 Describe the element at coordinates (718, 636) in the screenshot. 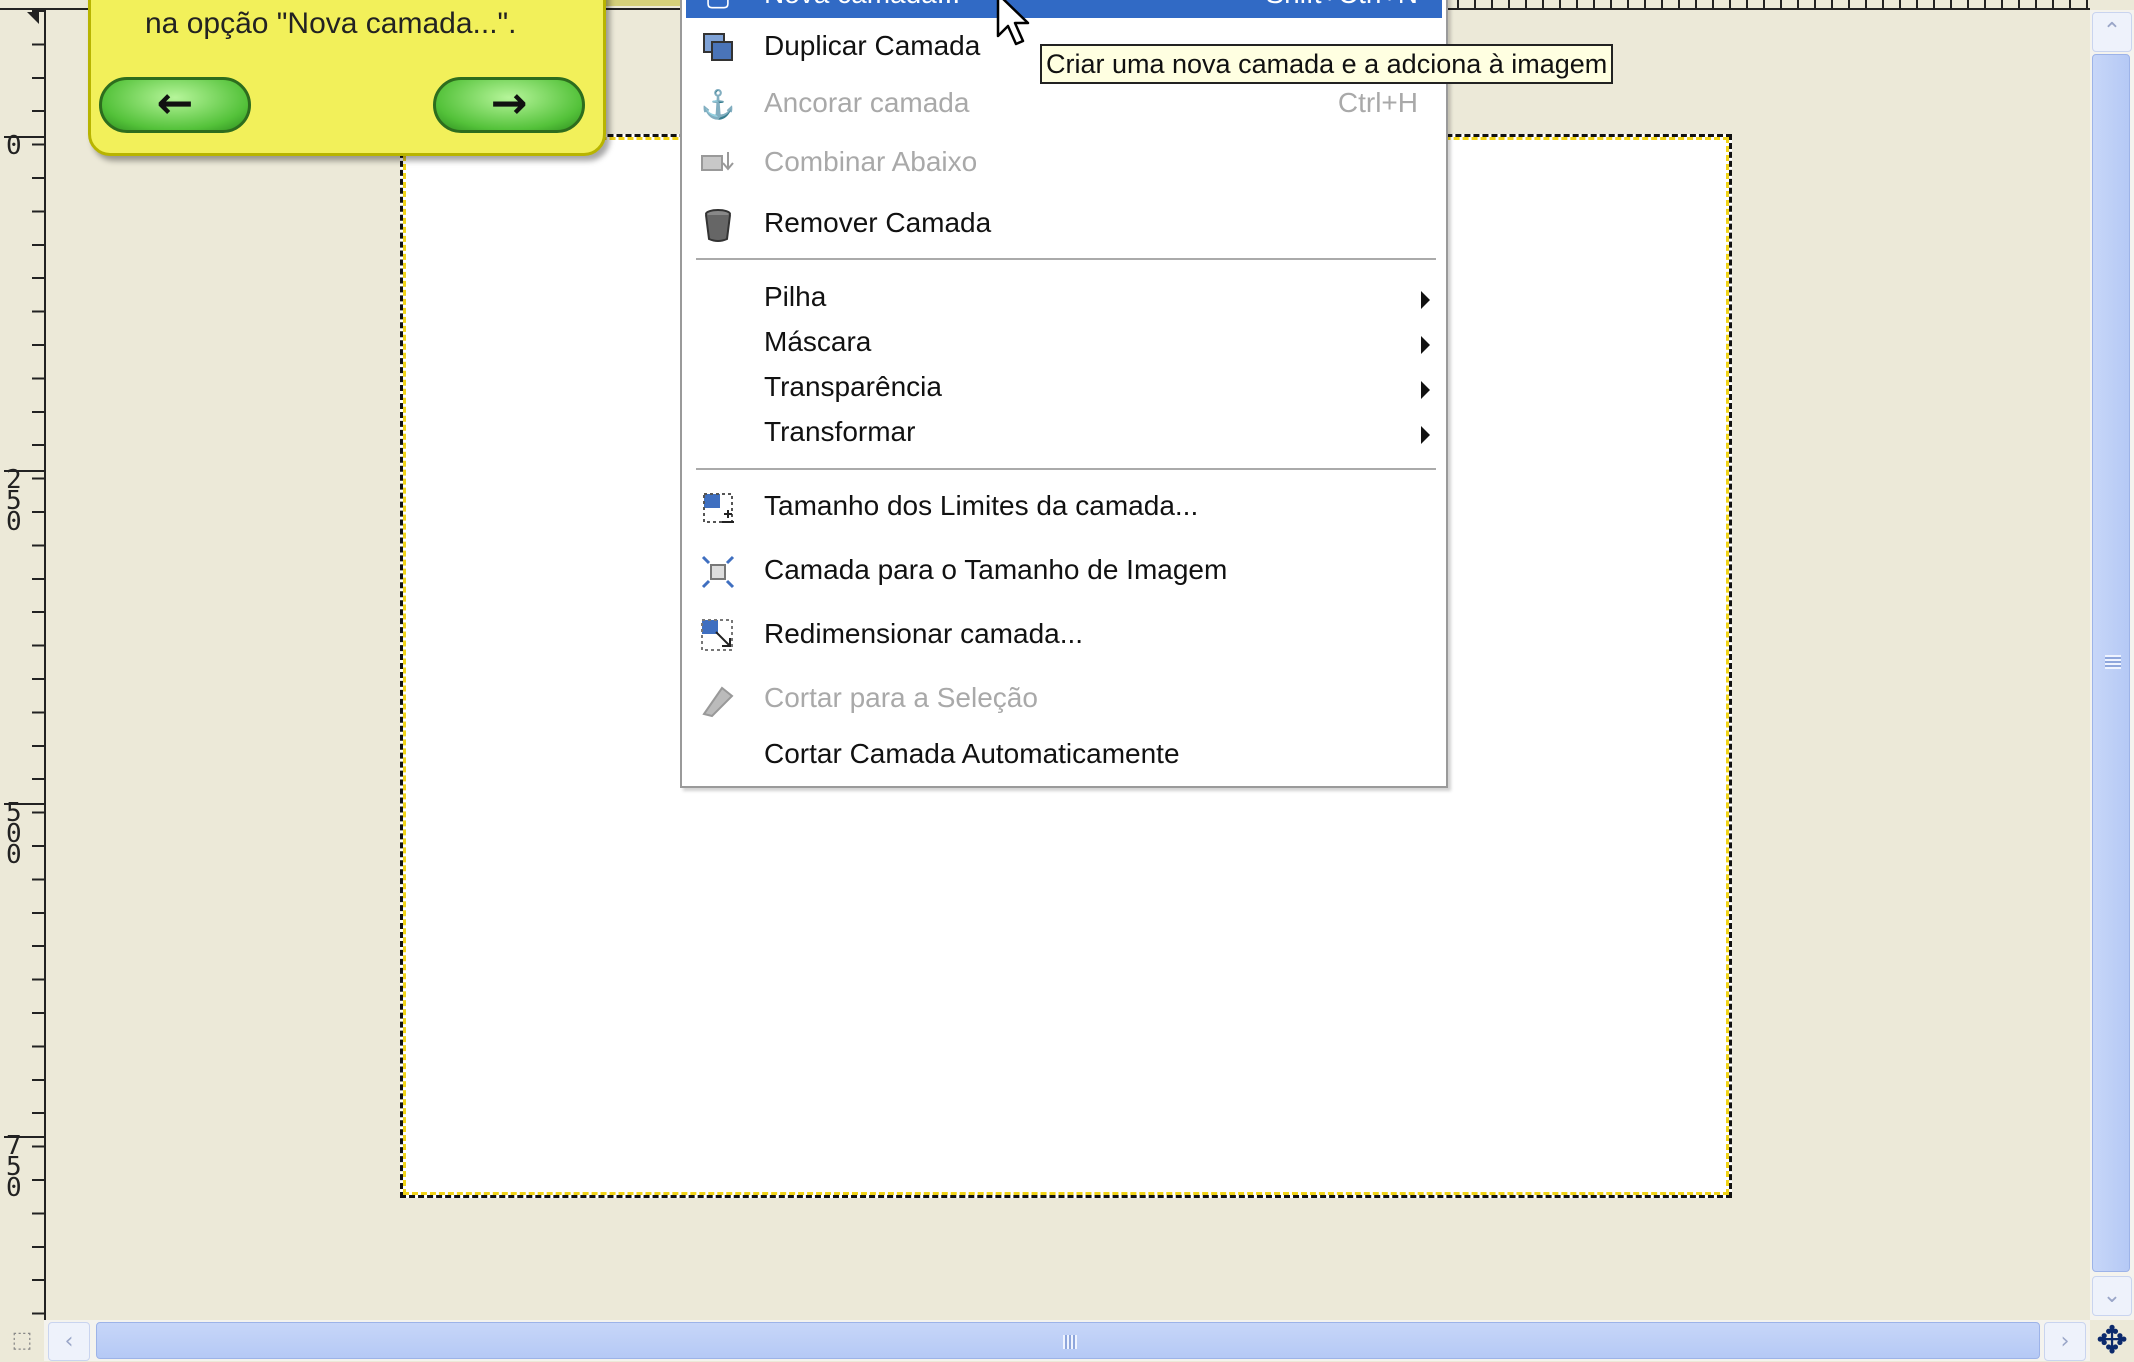

I see `scale-layer-icon` at that location.